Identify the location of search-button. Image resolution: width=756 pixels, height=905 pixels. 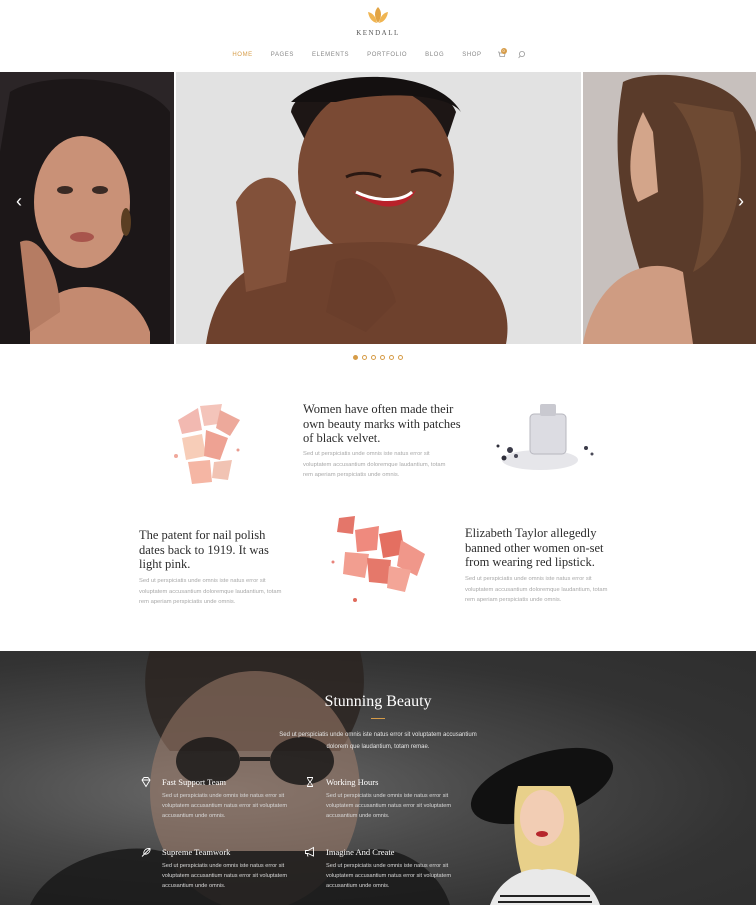
(522, 54).